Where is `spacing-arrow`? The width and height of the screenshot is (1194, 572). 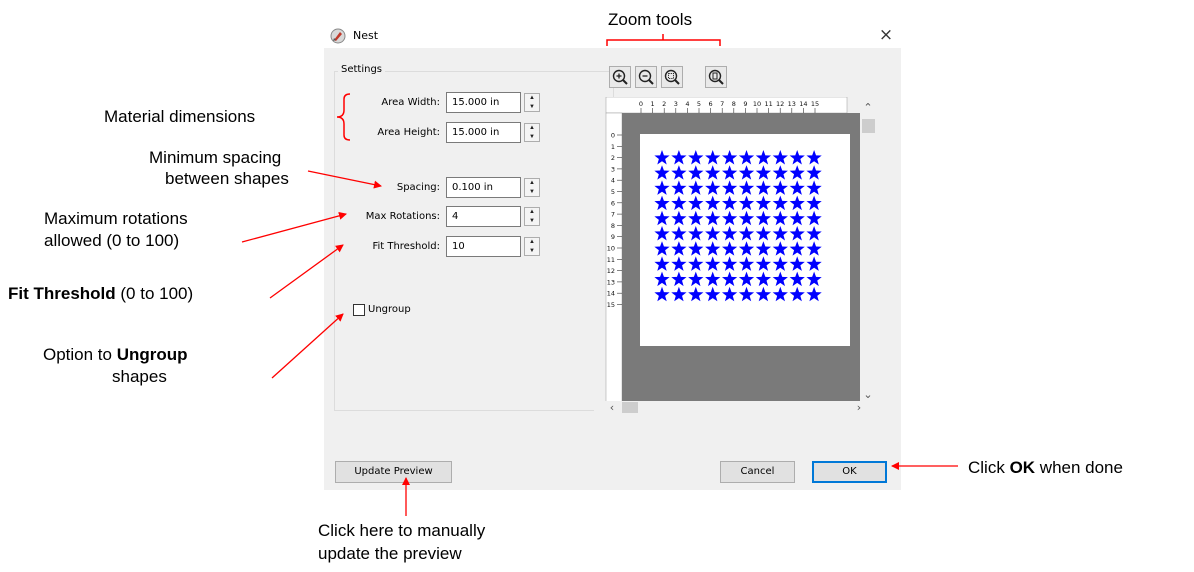 spacing-arrow is located at coordinates (344, 179).